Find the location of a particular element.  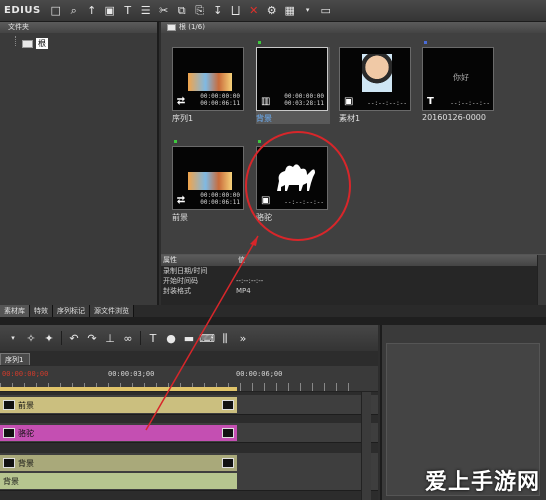

split-icon: ⊥ is located at coordinates (110, 338).